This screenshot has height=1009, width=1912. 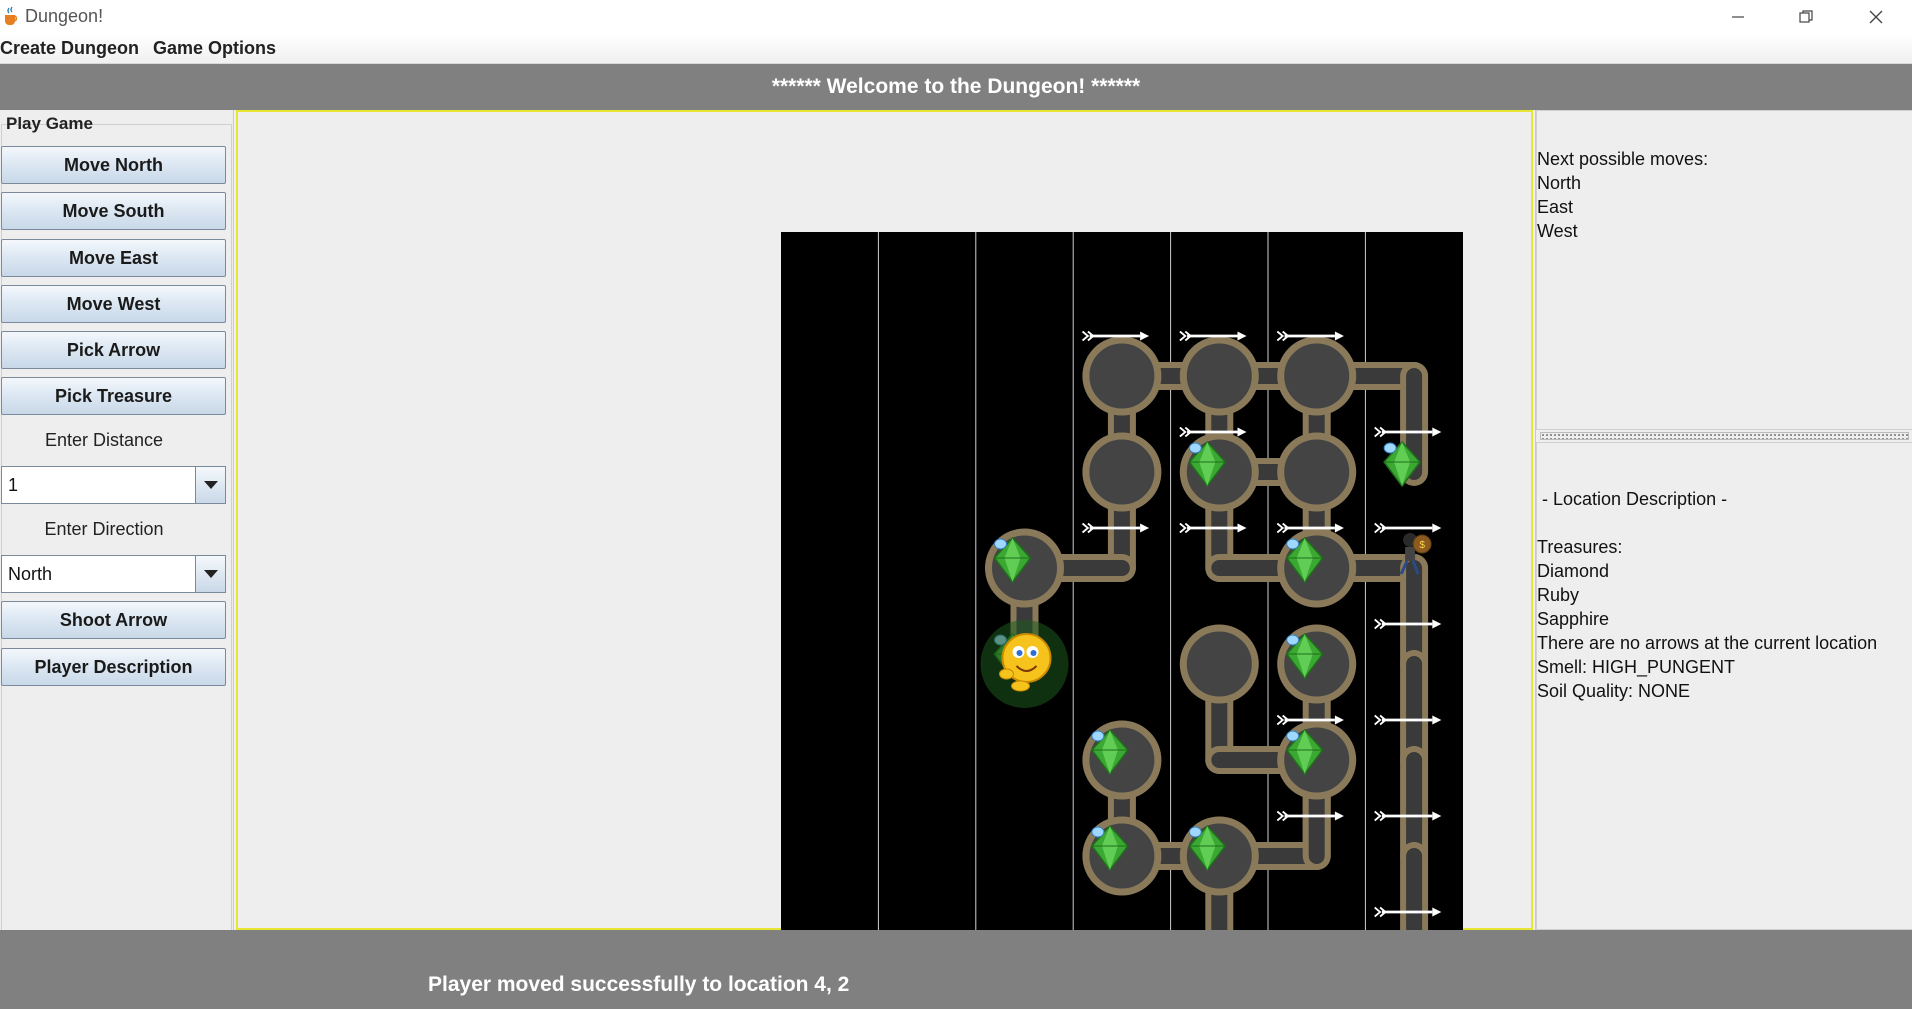 I want to click on restore-icon, so click(x=1806, y=16).